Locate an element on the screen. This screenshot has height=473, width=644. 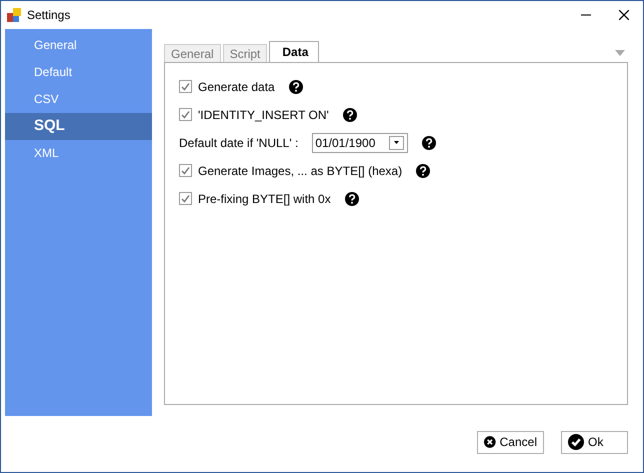
sidebar-item: XML is located at coordinates (78, 153).